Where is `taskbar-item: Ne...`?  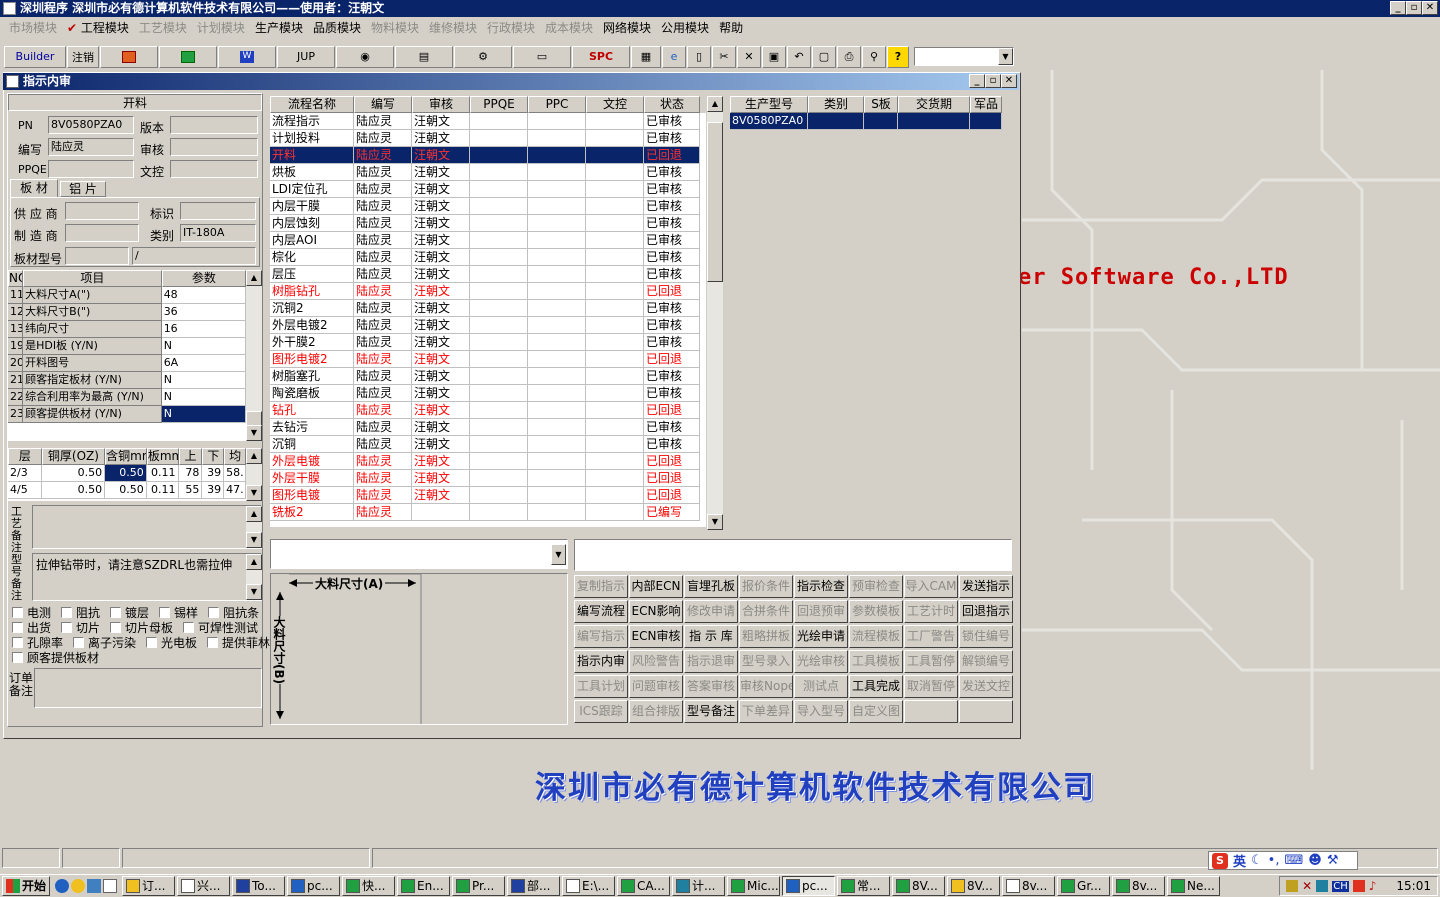 taskbar-item: Ne... is located at coordinates (1194, 886).